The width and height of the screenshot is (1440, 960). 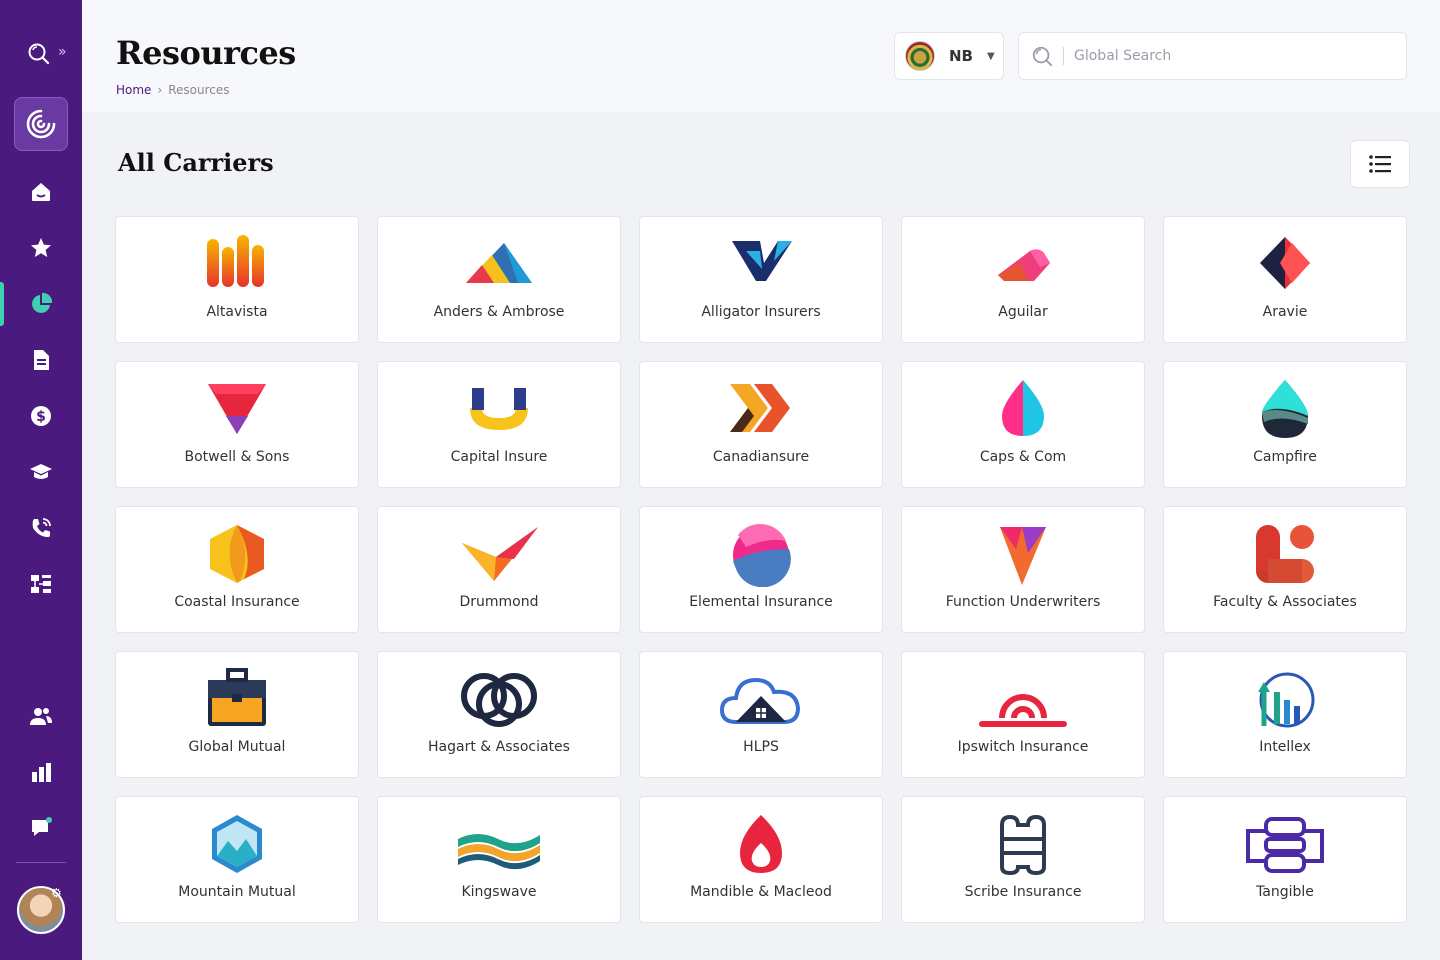 What do you see at coordinates (1285, 410) in the screenshot?
I see `campfire-drop-icon` at bounding box center [1285, 410].